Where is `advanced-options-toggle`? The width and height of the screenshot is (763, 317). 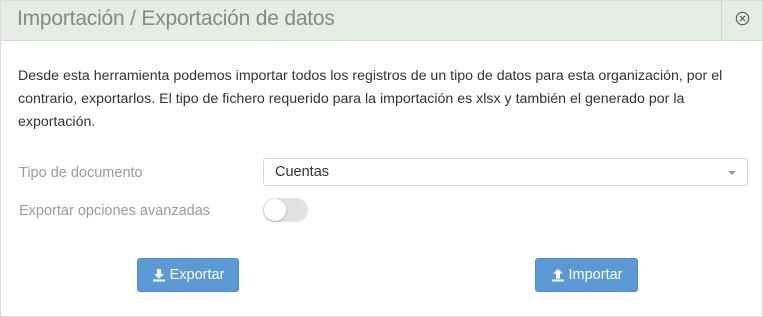
advanced-options-toggle is located at coordinates (285, 210).